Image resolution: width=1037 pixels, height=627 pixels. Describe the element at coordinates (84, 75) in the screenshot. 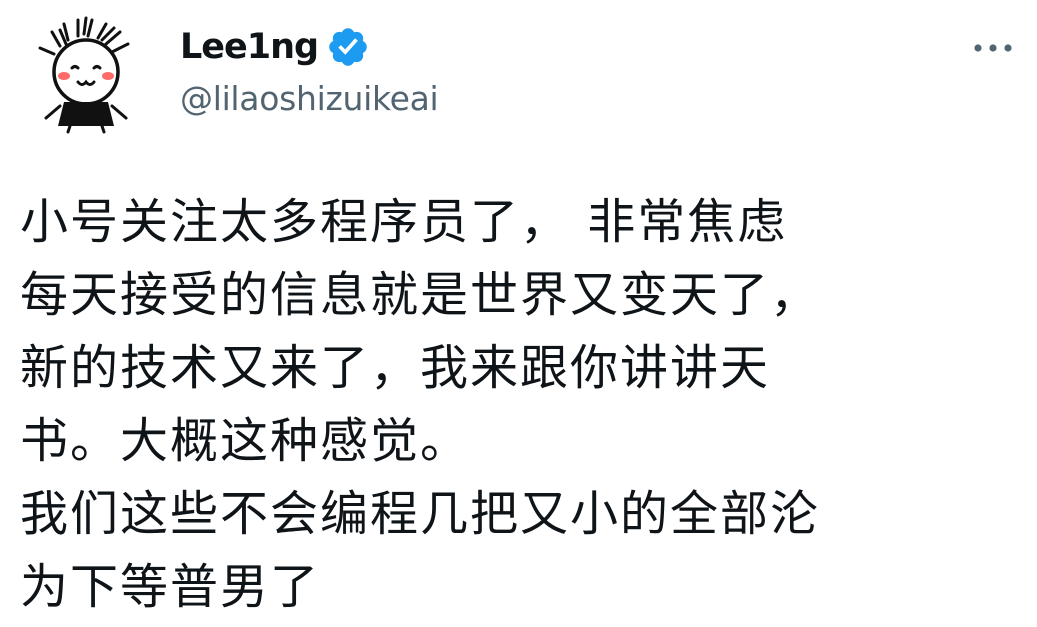

I see `doodle-face-avatar-icon` at that location.